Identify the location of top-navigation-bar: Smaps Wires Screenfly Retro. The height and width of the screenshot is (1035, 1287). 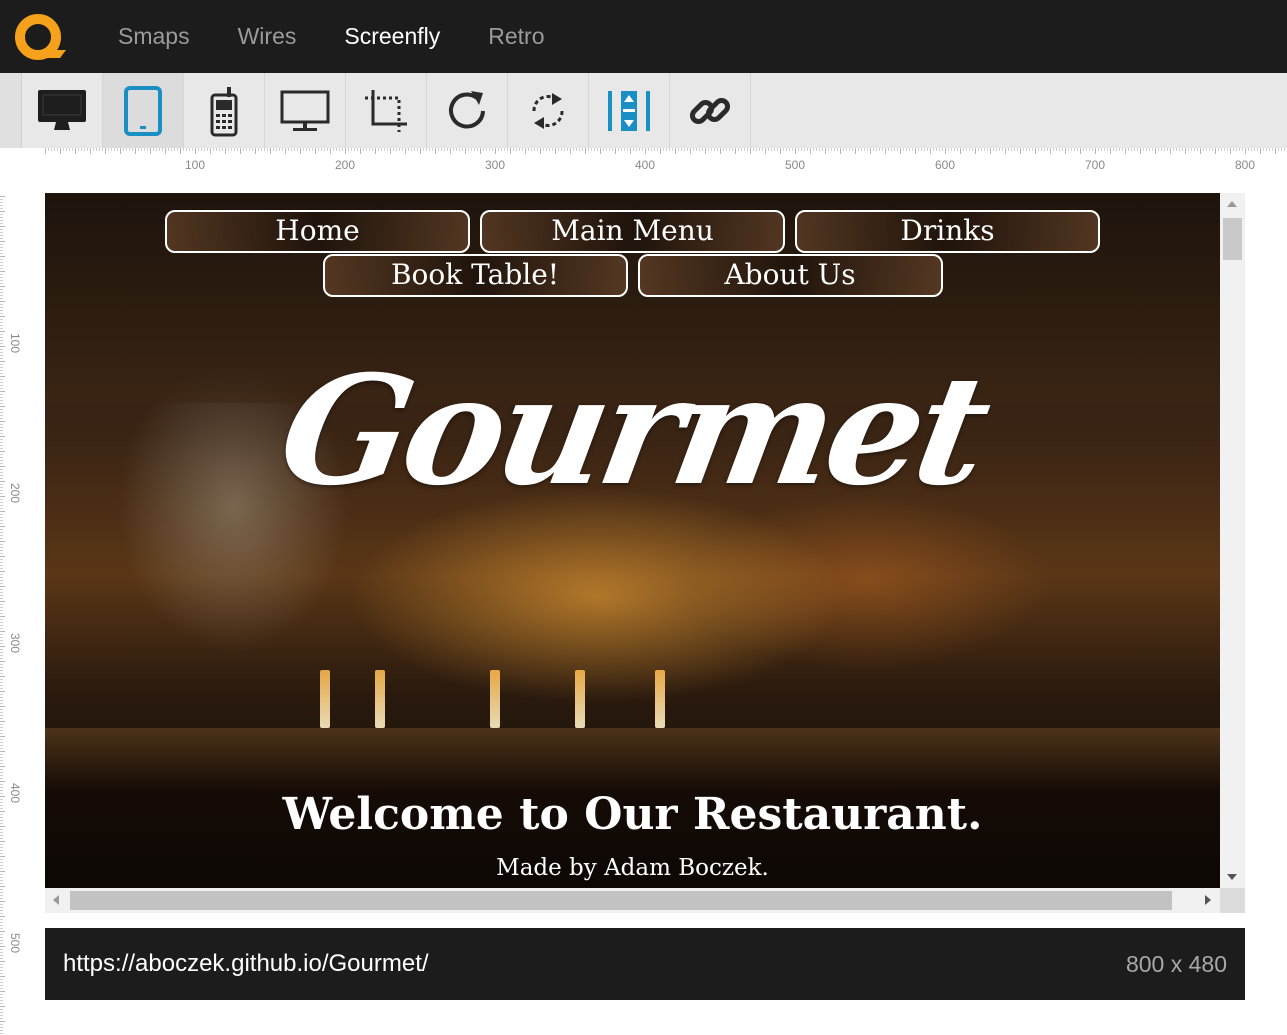
(643, 36).